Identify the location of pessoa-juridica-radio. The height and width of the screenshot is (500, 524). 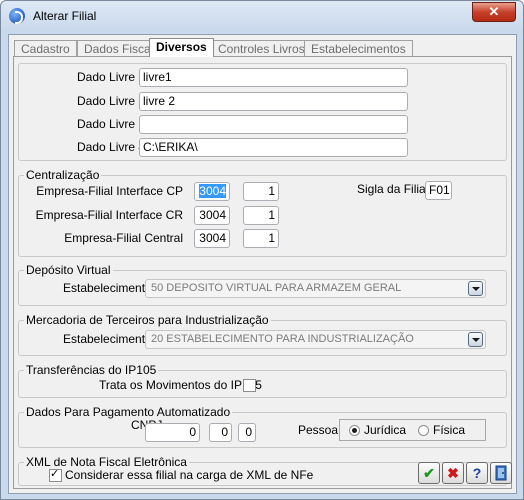
(354, 430).